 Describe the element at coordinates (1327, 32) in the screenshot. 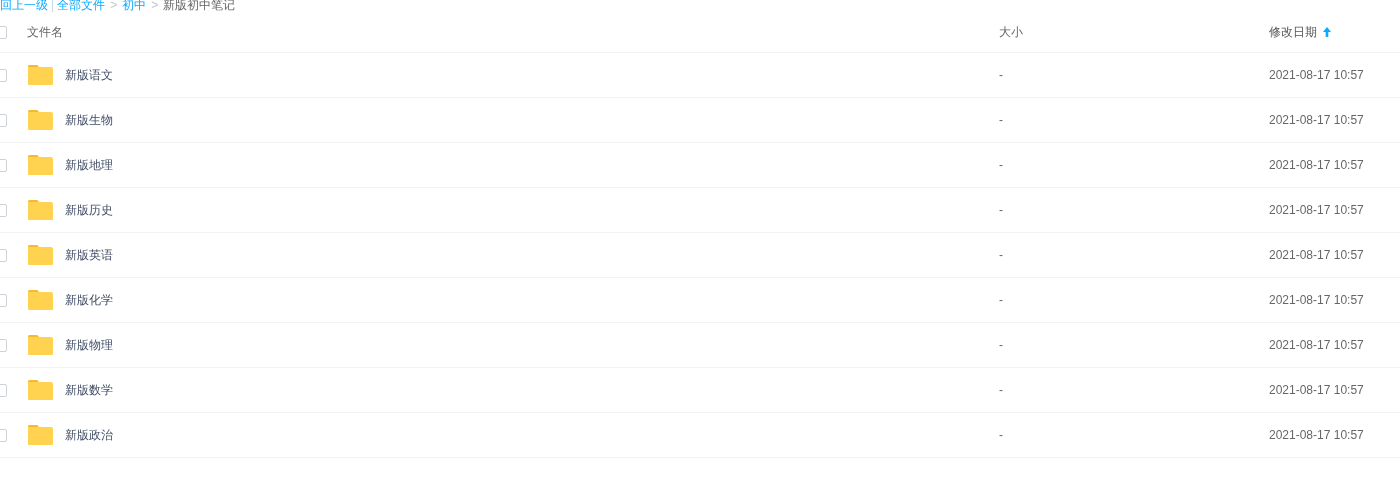

I see `sort-arrow-icon` at that location.